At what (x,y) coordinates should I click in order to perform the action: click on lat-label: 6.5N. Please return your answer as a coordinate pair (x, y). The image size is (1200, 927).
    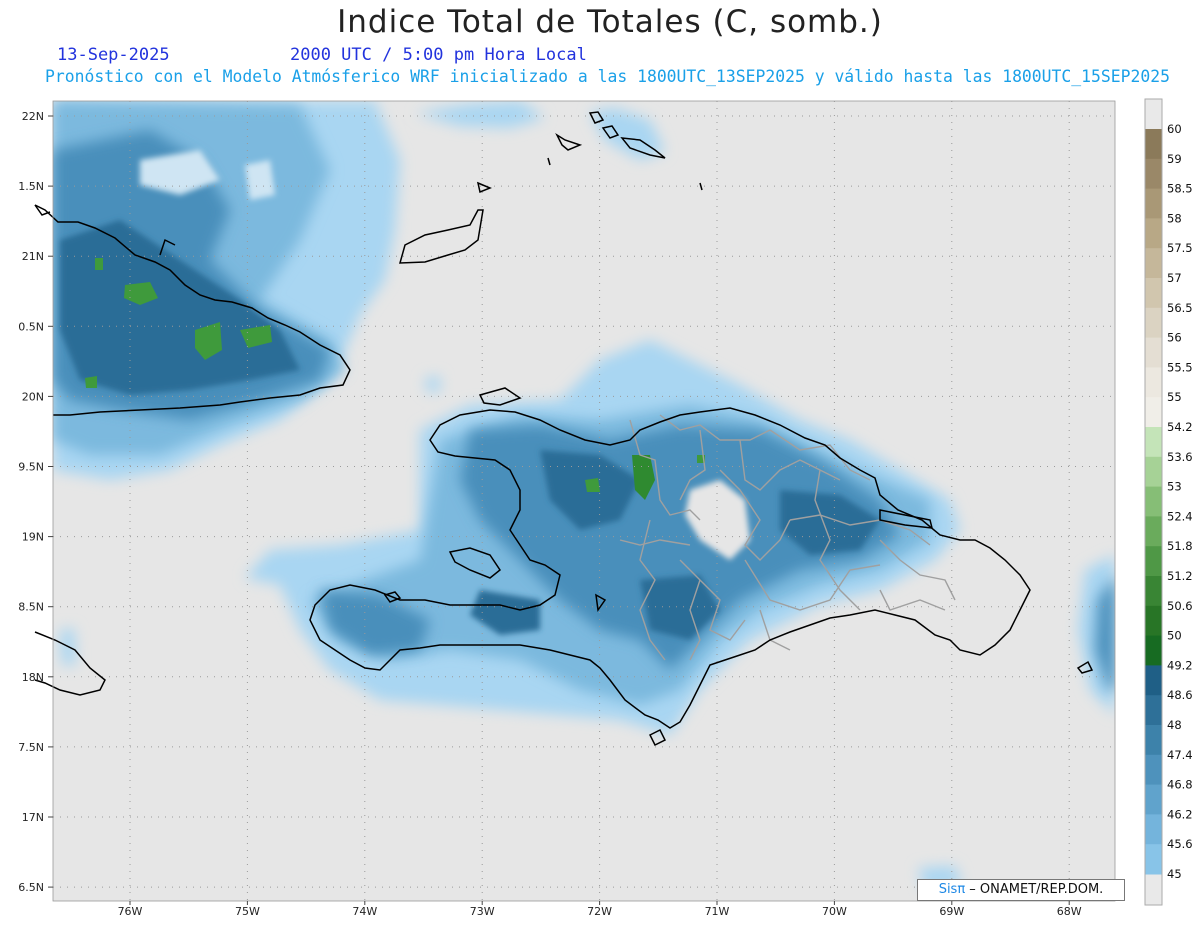
    Looking at the image, I should click on (31, 887).